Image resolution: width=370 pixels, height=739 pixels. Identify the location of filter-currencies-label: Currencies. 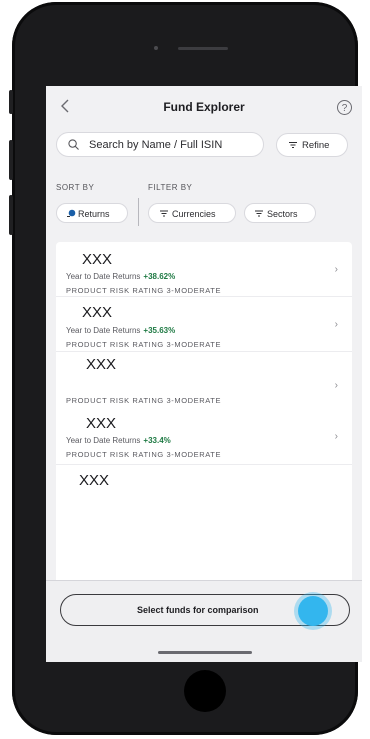
(194, 214).